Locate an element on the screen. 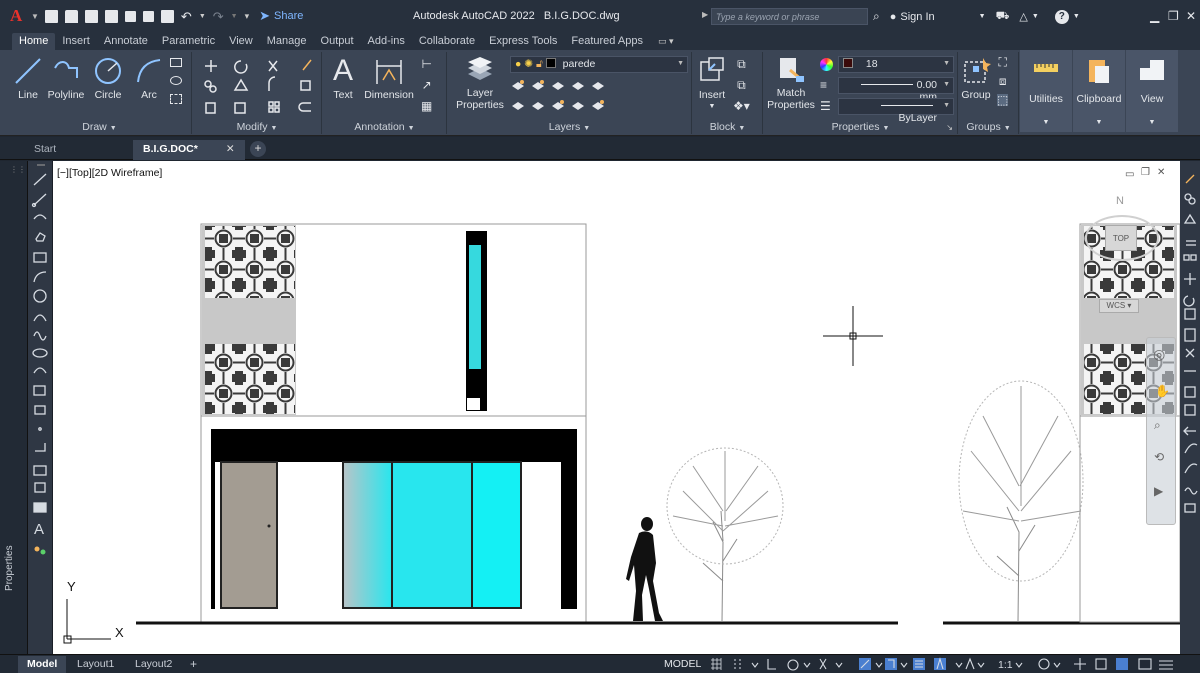  linear-dim-icon: ⊢ is located at coordinates (426, 64).